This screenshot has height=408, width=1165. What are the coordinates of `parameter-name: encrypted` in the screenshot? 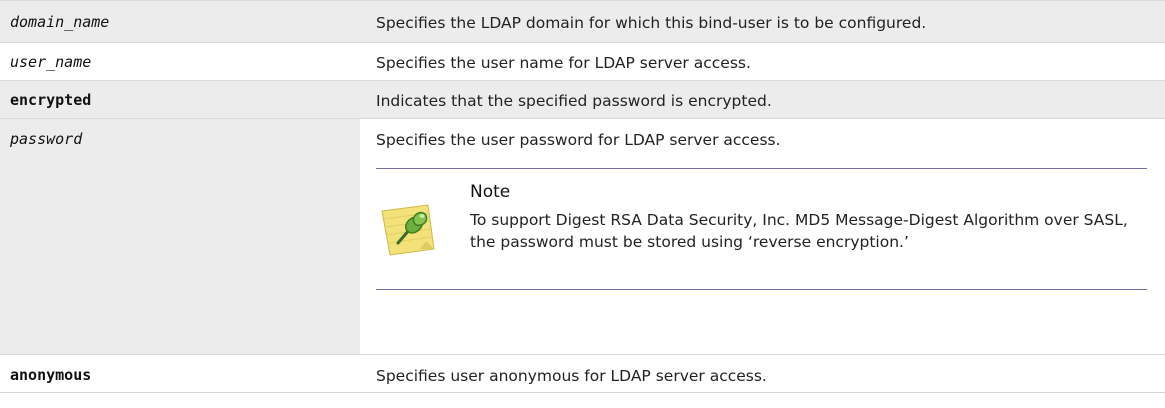 It's located at (51, 100).